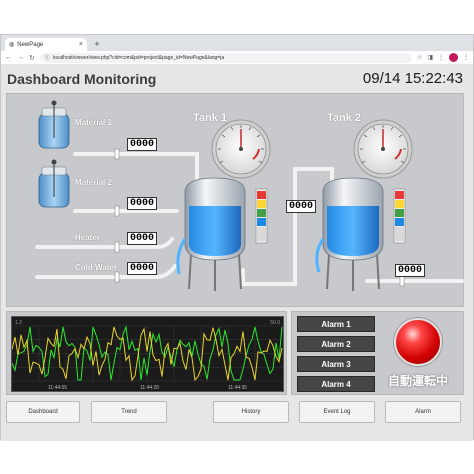 The width and height of the screenshot is (474, 474). Describe the element at coordinates (344, 118) in the screenshot. I see `tank2-label: Tank 2` at that location.